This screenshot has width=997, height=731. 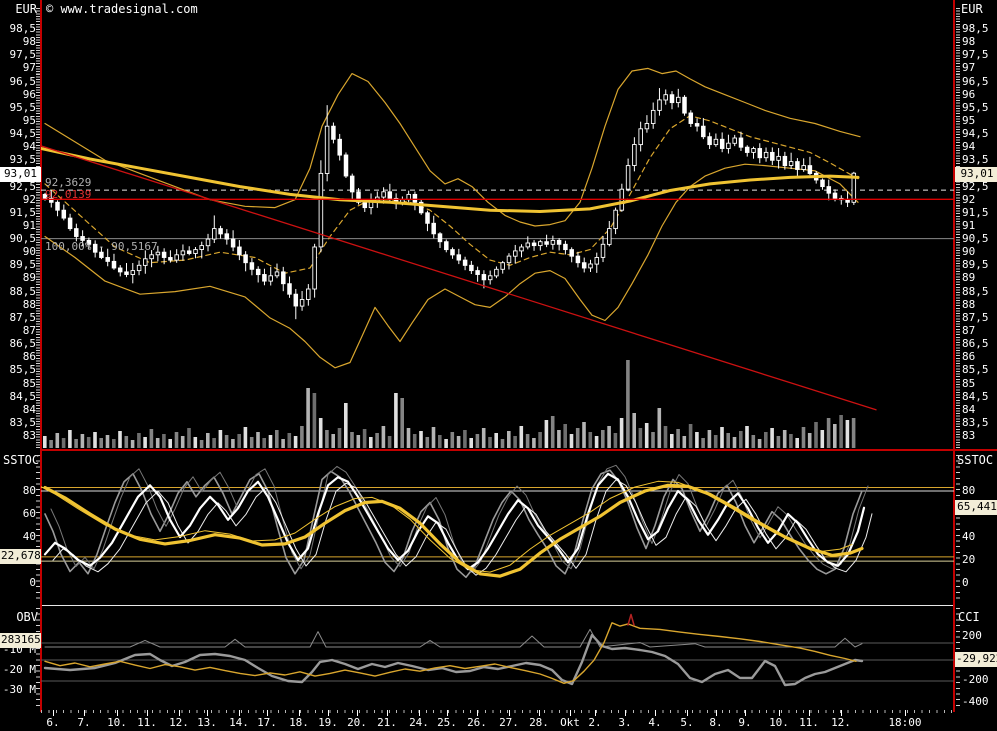 What do you see at coordinates (20, 556) in the screenshot?
I see `sstoc-left-value-box: 22,678` at bounding box center [20, 556].